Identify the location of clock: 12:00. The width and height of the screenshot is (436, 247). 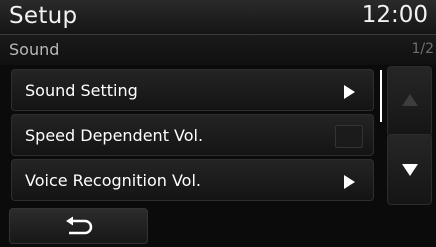
(394, 15).